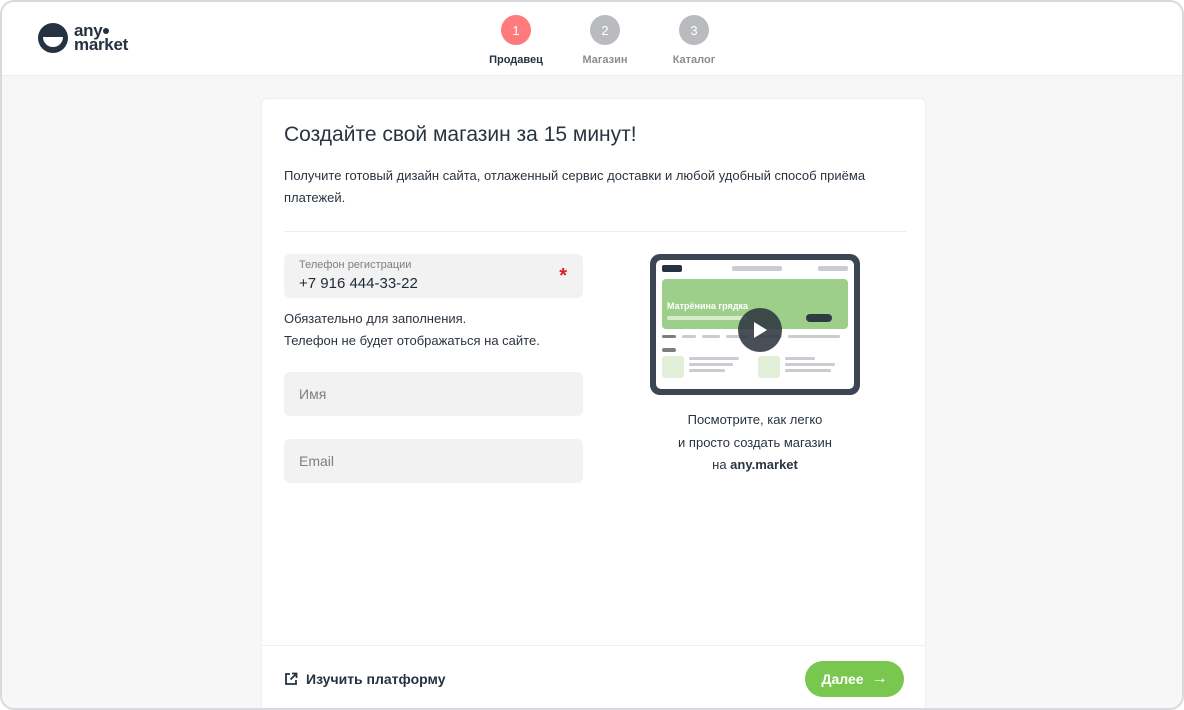 The image size is (1184, 710). I want to click on step-label: Продавец, so click(516, 60).